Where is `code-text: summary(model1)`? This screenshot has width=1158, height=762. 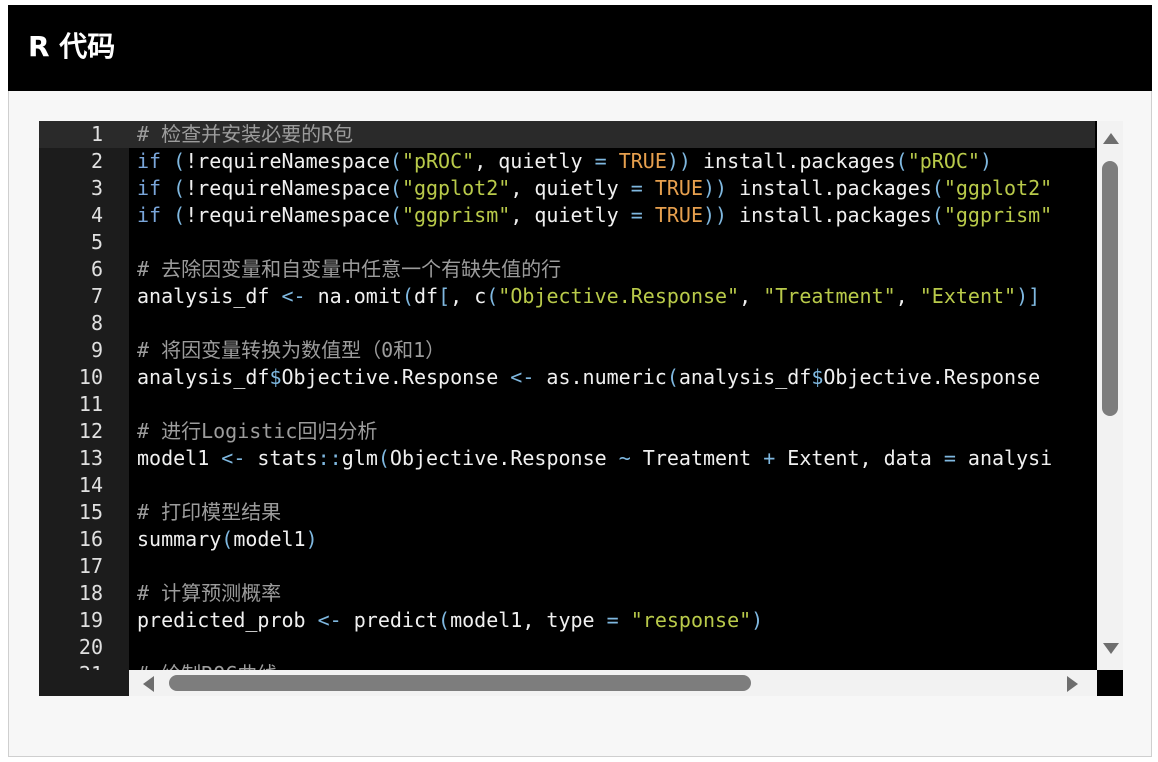
code-text: summary(model1) is located at coordinates (227, 539).